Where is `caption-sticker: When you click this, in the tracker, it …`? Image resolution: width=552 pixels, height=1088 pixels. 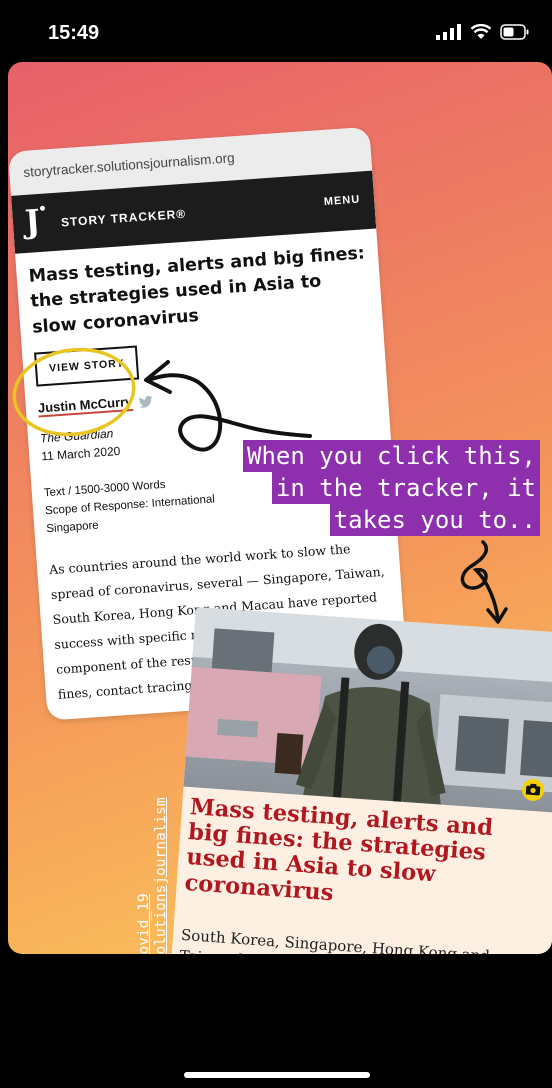 caption-sticker: When you click this, in the tracker, it … is located at coordinates (391, 488).